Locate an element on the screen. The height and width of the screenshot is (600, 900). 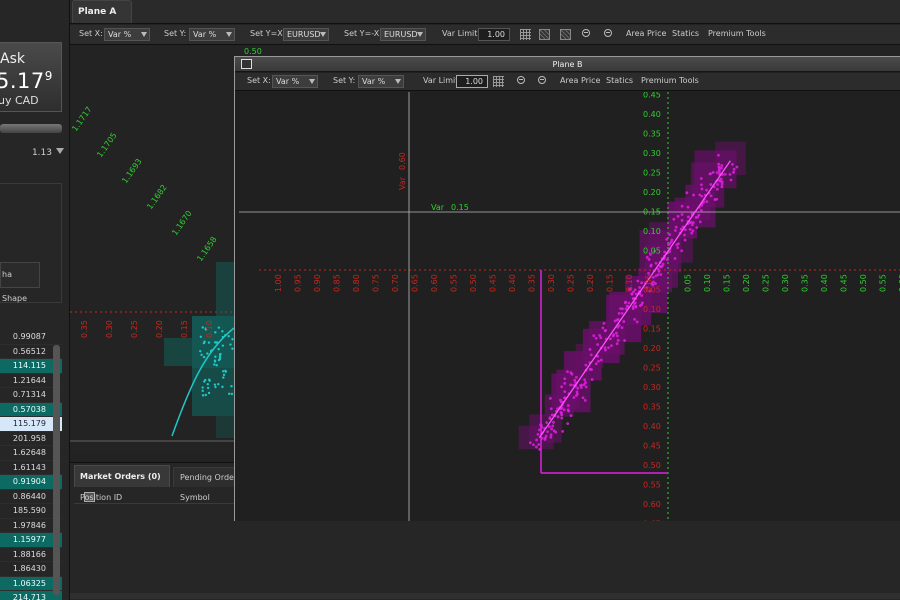
set-y-value: Var % is located at coordinates (374, 81).